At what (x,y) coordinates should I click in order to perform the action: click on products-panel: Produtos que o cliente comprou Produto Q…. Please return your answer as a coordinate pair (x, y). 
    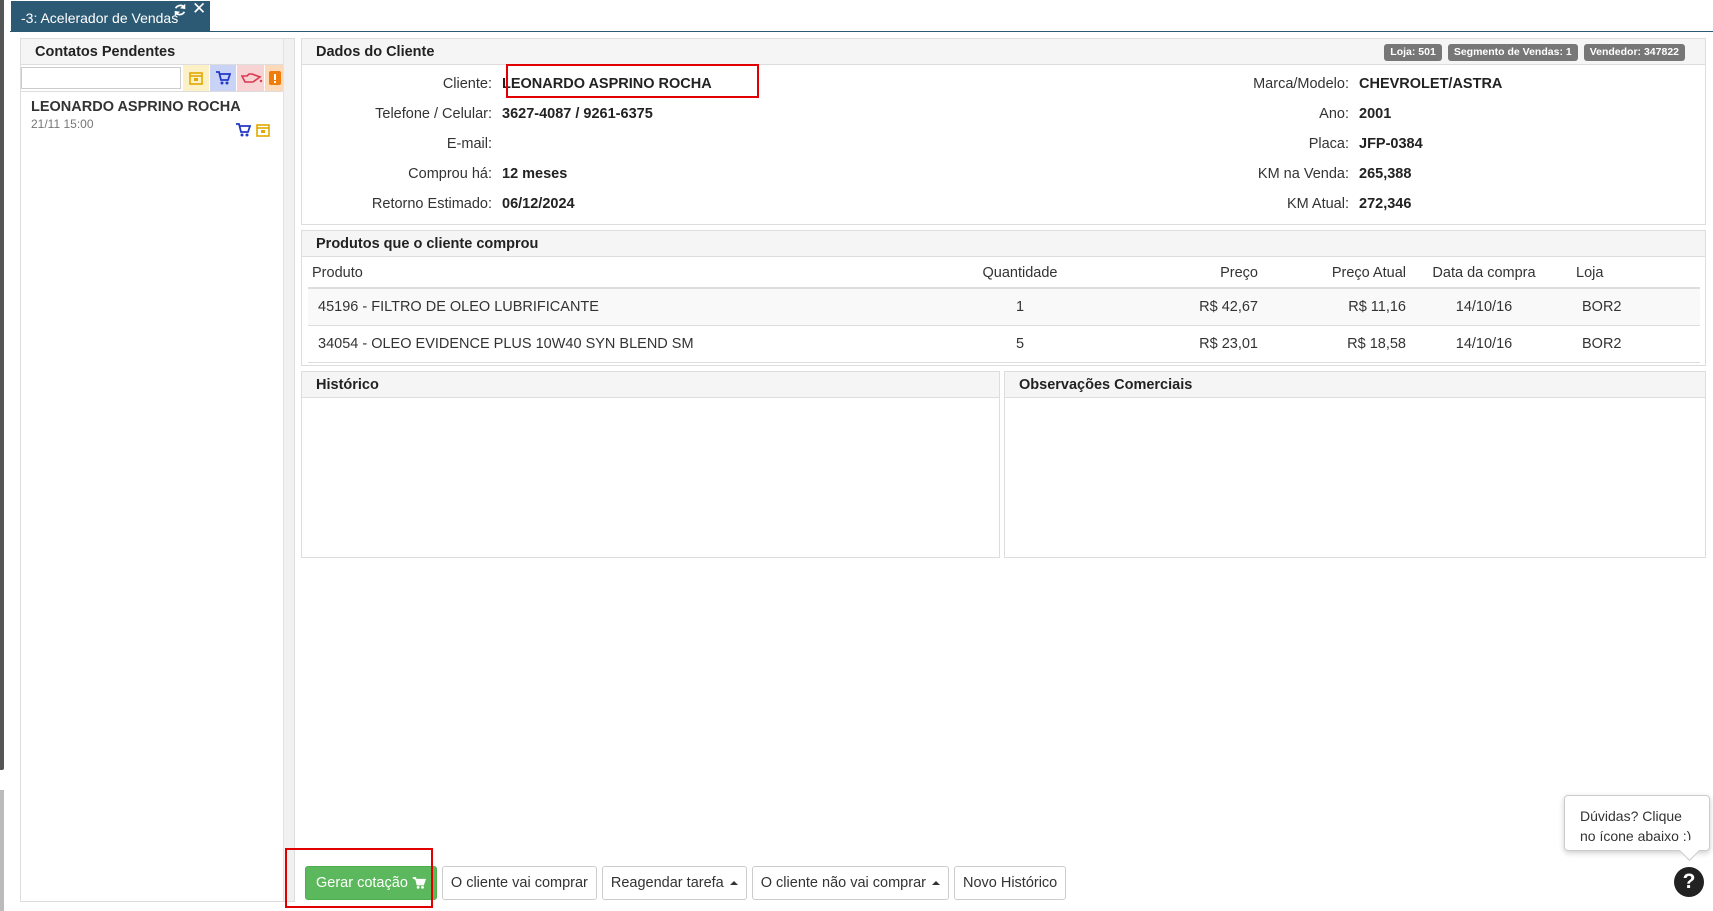
    Looking at the image, I should click on (1003, 298).